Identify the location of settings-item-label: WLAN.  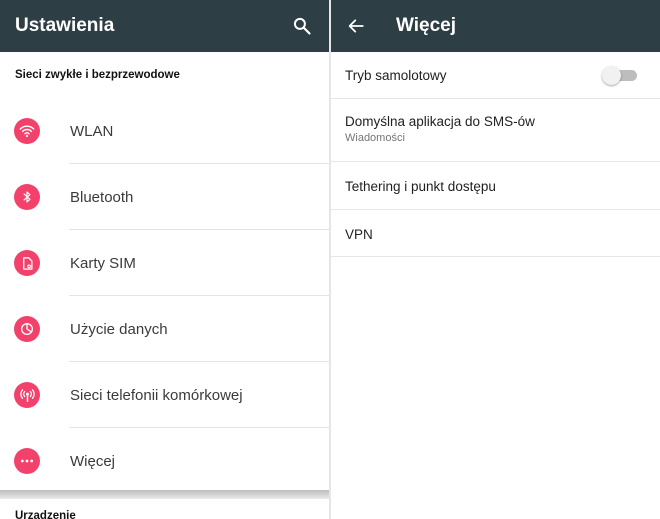
(92, 131).